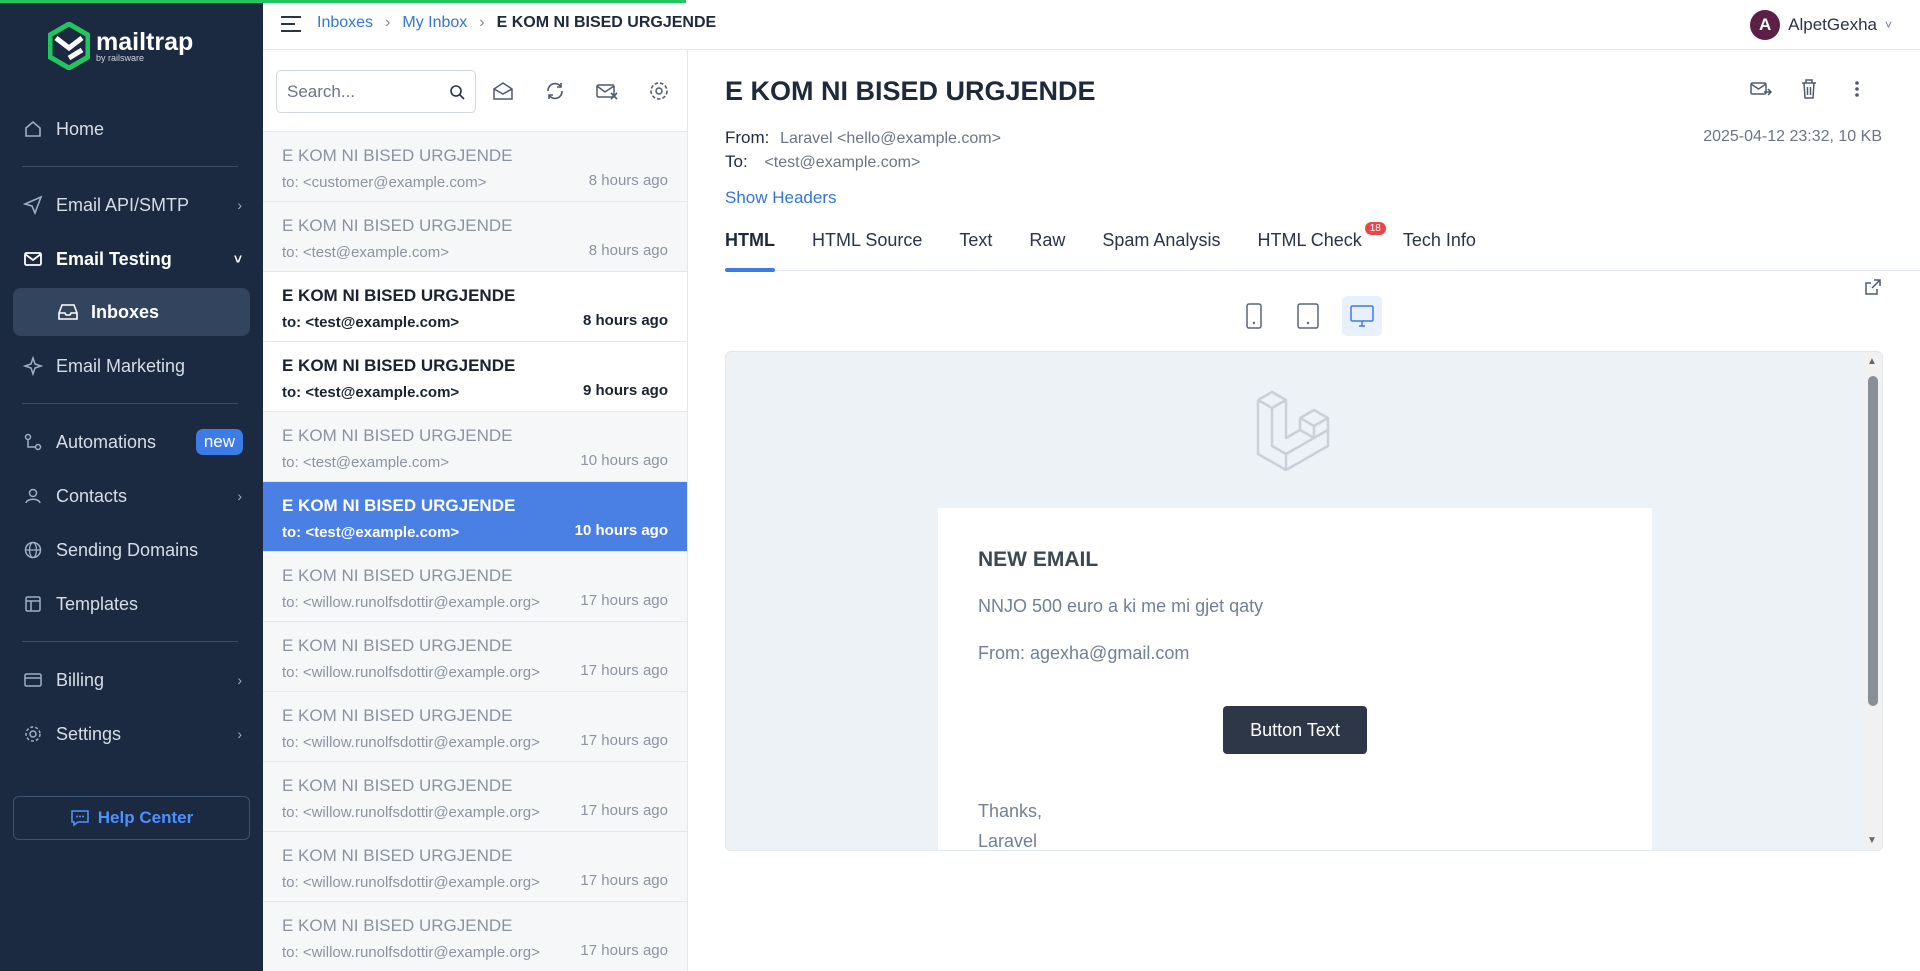 This screenshot has height=971, width=1920. I want to click on sidebar-item-email-testing: Email Testing ˅, so click(132, 259).